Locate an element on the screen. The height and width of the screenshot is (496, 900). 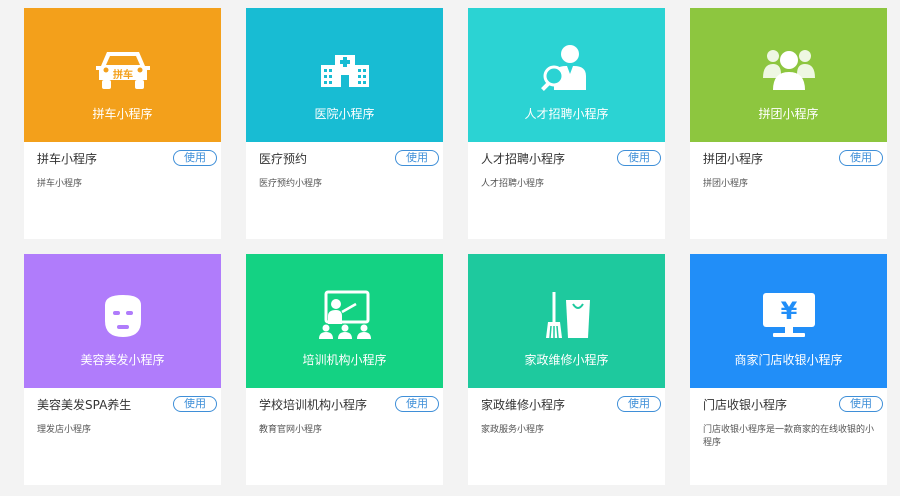
card-title: 人才招聘小程序 is located at coordinates (523, 159).